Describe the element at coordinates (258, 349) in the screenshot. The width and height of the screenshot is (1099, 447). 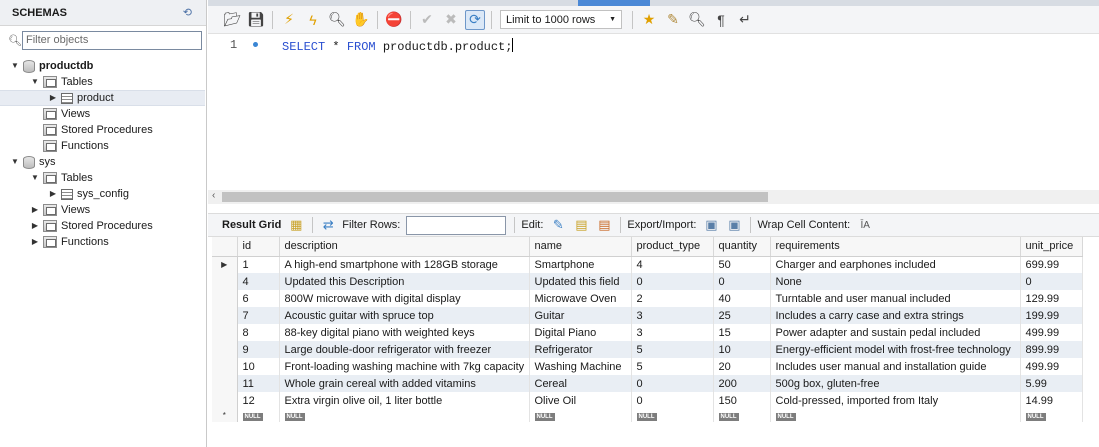
I see `grid-cell: 9` at that location.